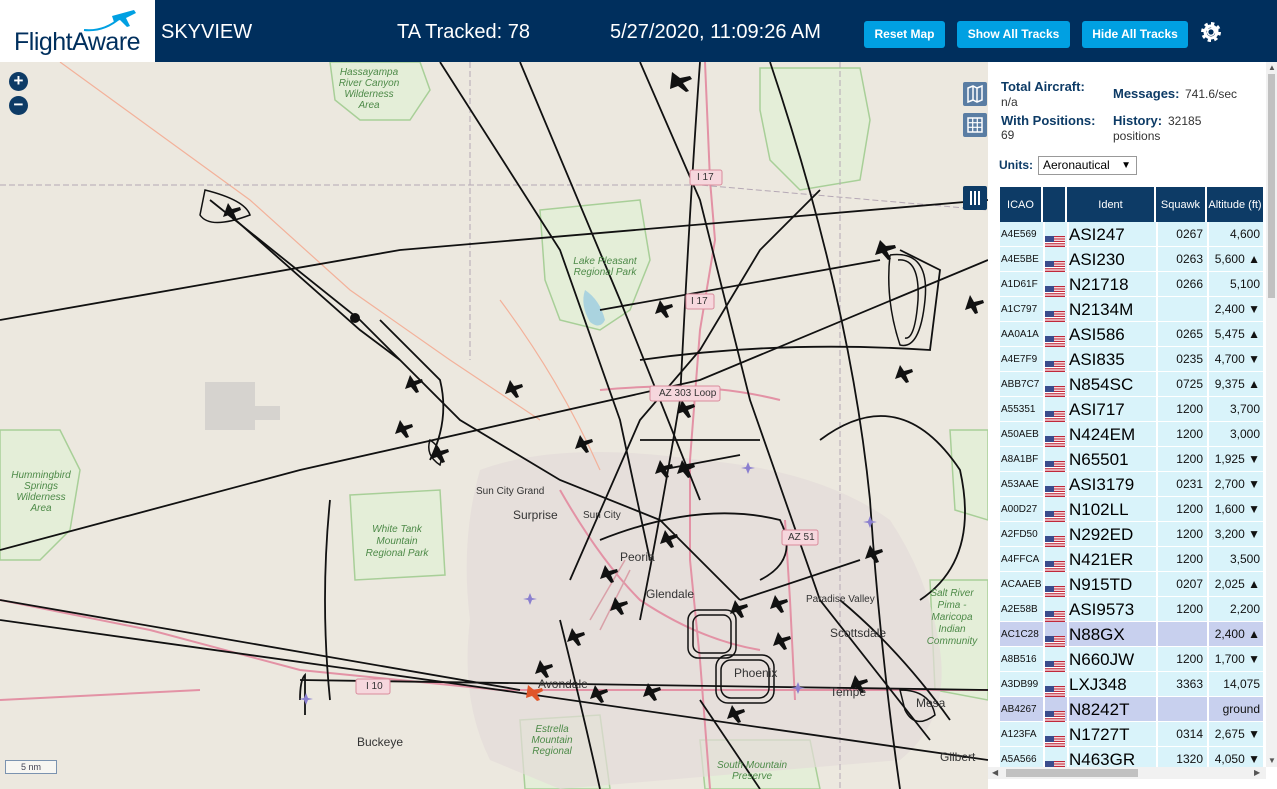  Describe the element at coordinates (397, 541) in the screenshot. I see `park-label-white-tank: White Tank Mountain Regional Park` at that location.